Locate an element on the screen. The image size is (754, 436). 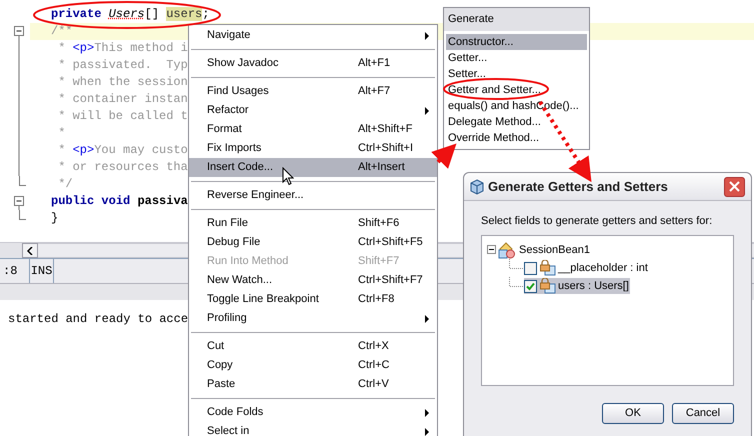
mouse-pointer-icon is located at coordinates (288, 176).